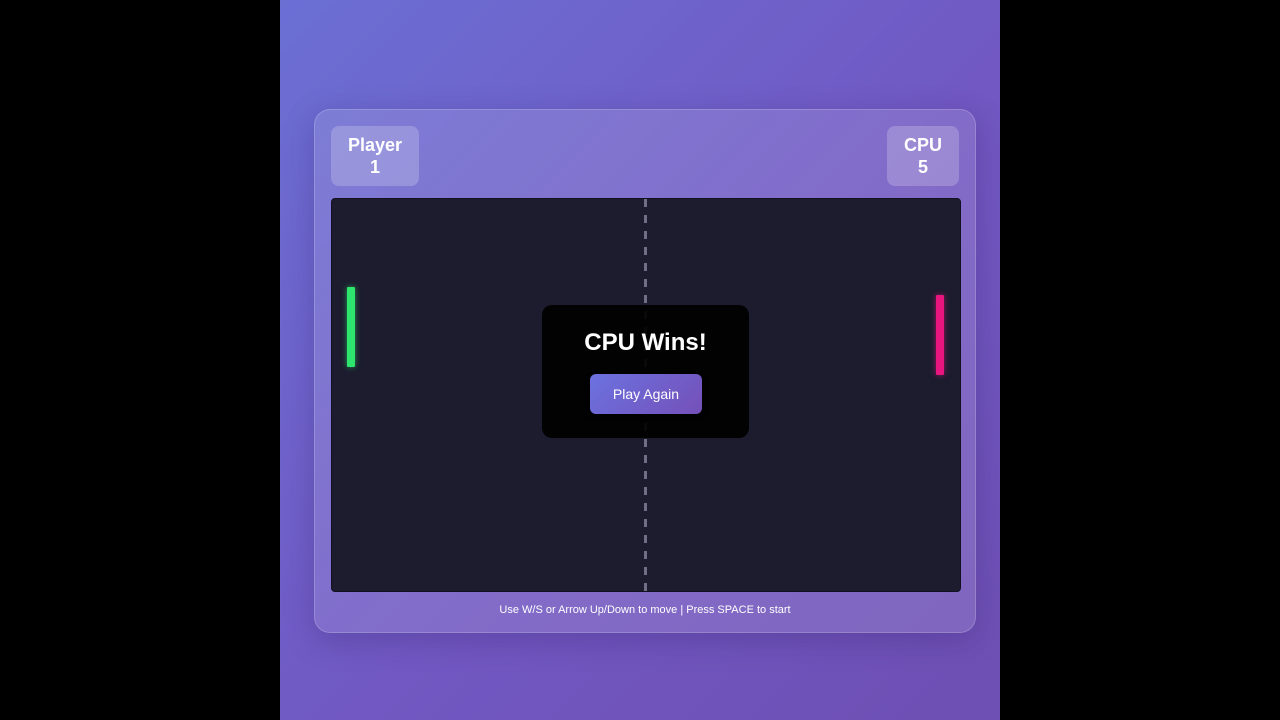  I want to click on game-over-title: CPU Wins!, so click(645, 342).